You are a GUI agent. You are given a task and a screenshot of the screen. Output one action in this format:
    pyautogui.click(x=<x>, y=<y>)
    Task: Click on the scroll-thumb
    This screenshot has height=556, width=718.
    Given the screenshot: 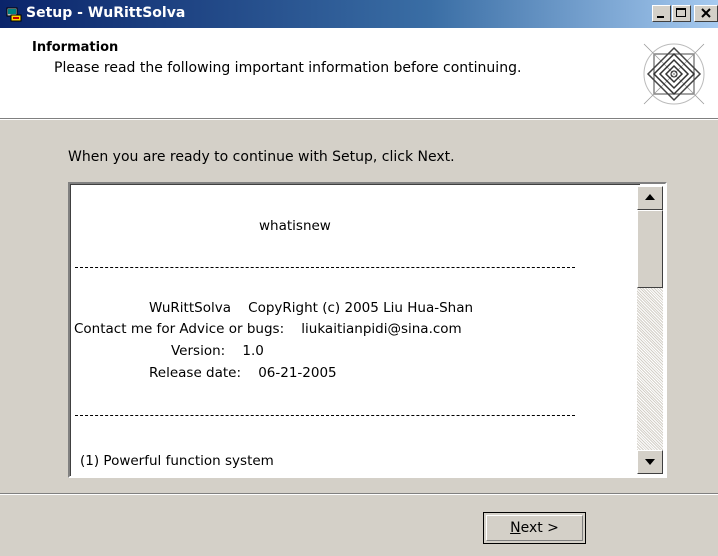 What is the action you would take?
    pyautogui.click(x=650, y=249)
    